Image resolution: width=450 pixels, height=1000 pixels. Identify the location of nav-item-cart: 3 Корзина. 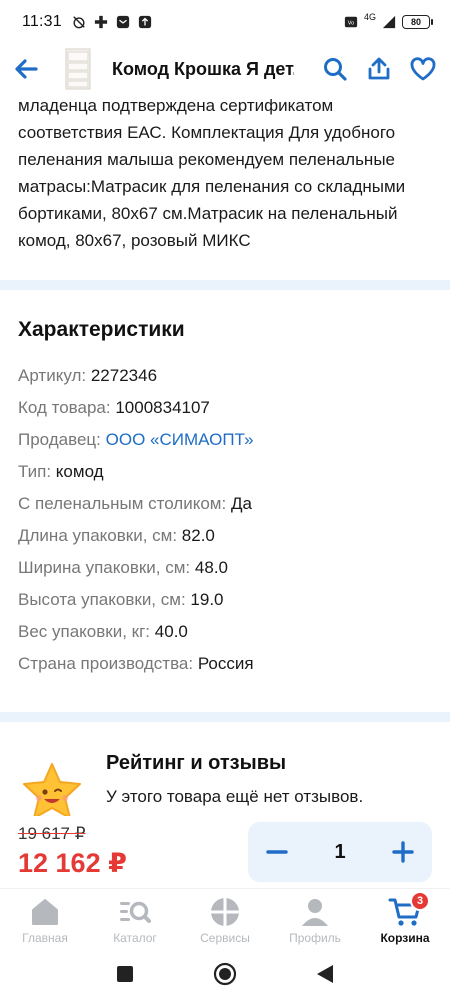
(405, 918).